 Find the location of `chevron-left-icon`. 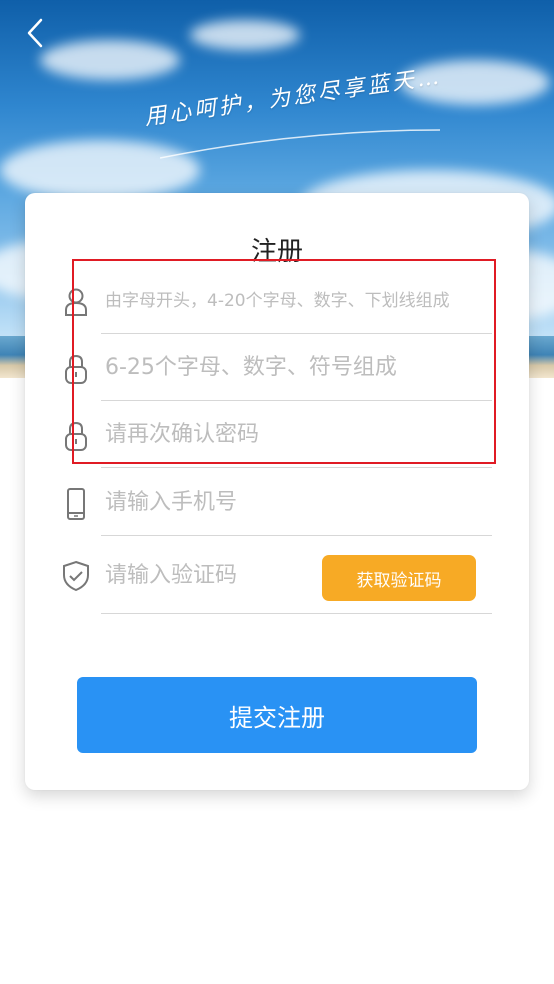

chevron-left-icon is located at coordinates (37, 33).